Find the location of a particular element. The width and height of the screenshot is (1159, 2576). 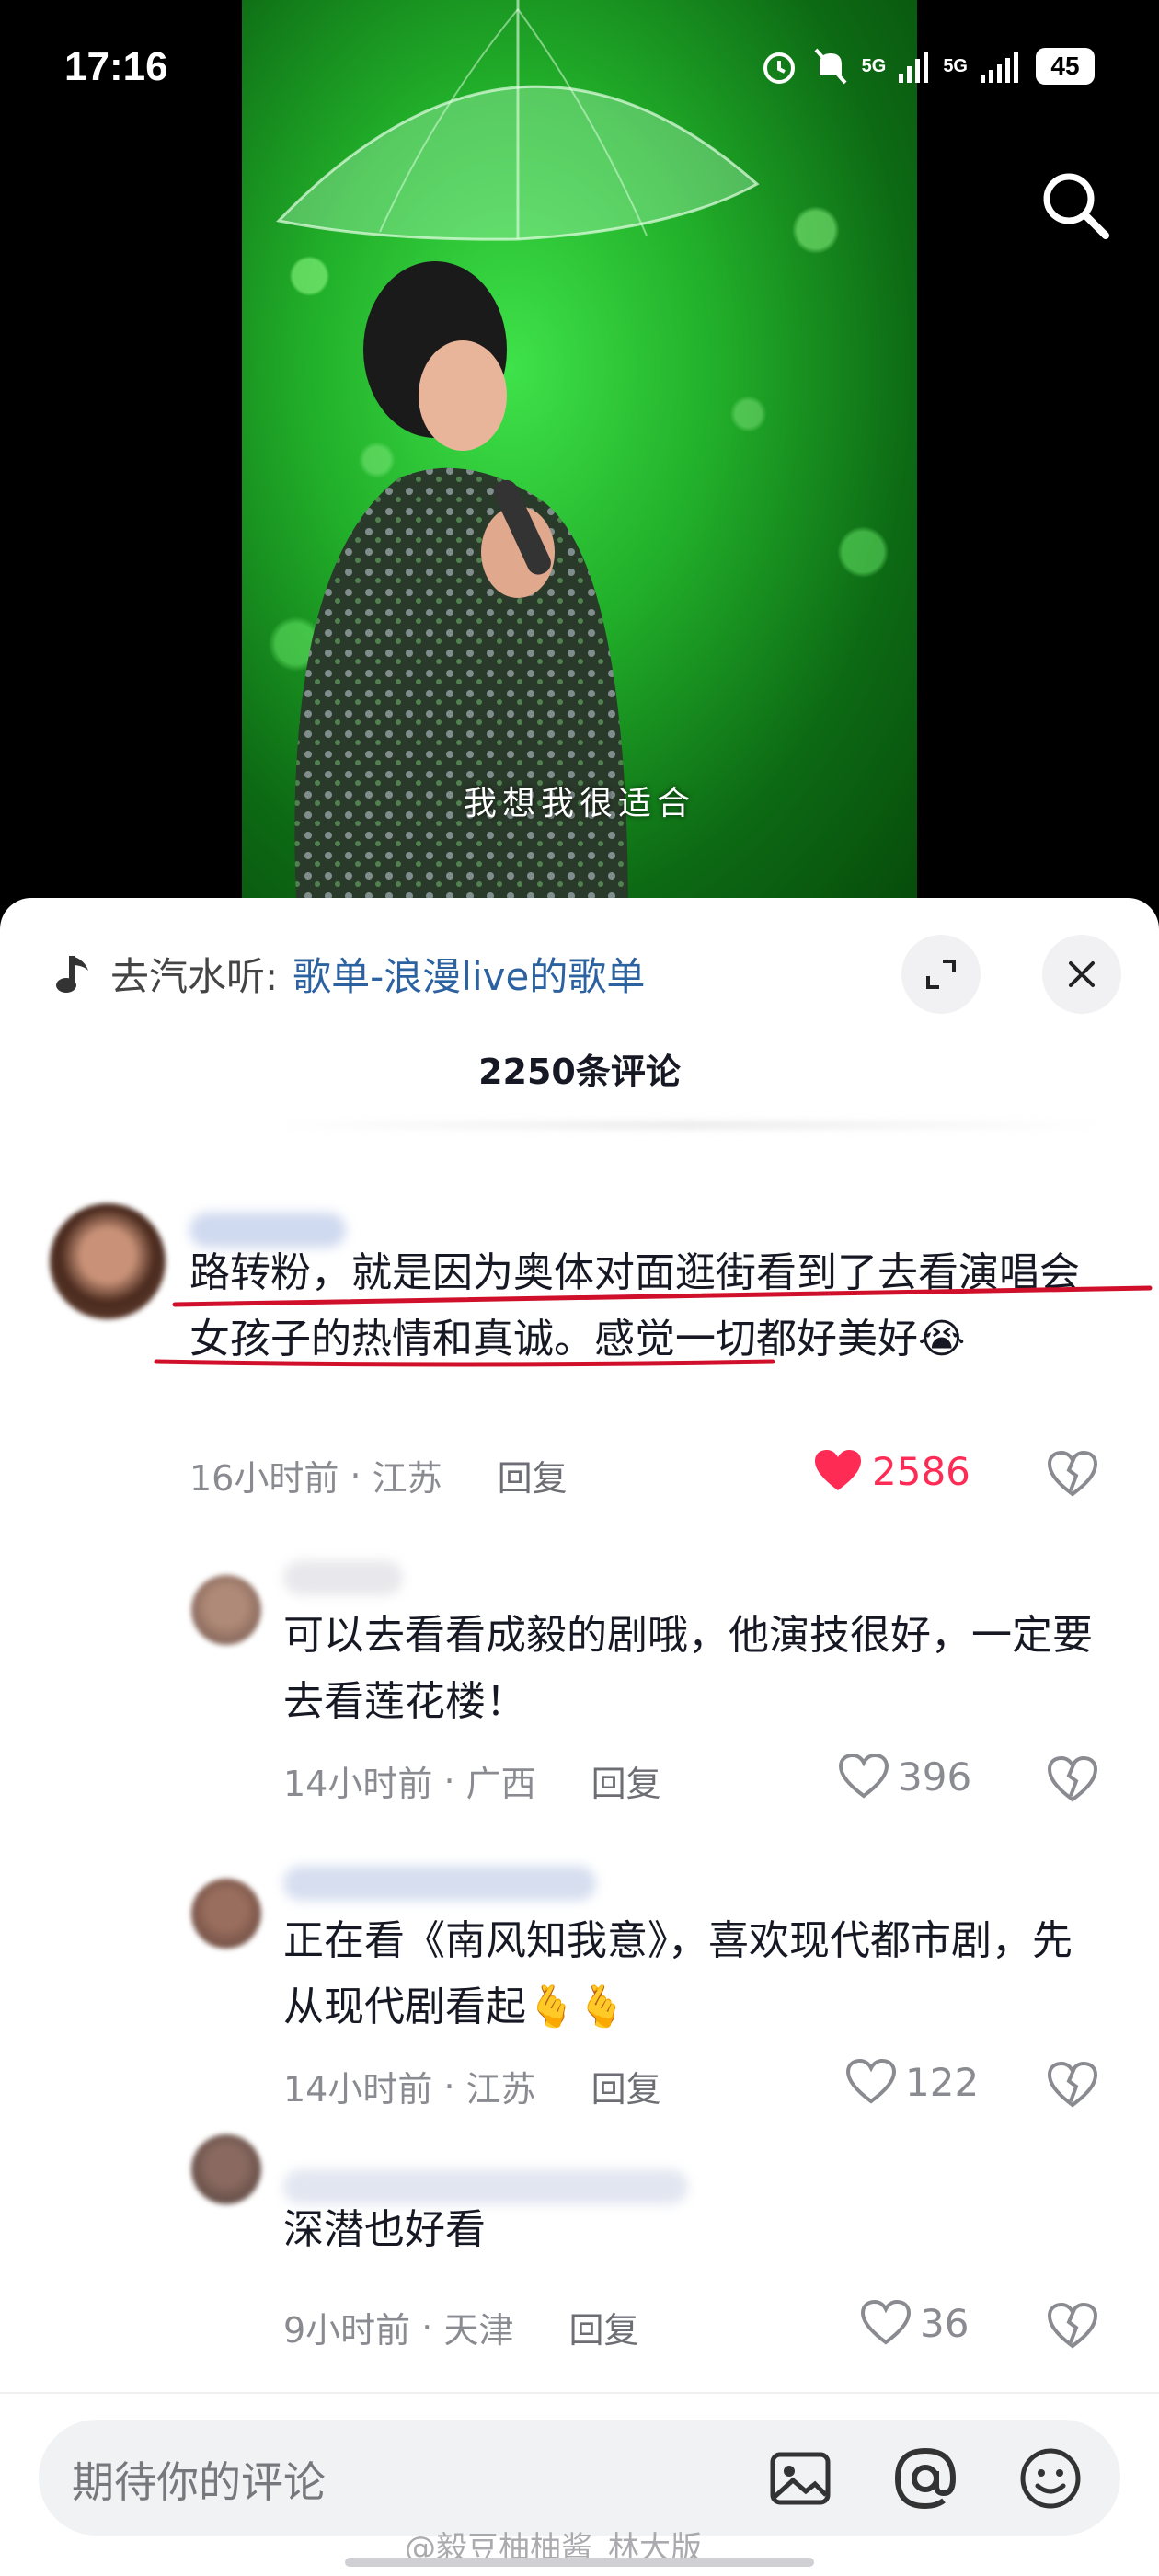

status-icons: 5G 5G 45 is located at coordinates (927, 66).